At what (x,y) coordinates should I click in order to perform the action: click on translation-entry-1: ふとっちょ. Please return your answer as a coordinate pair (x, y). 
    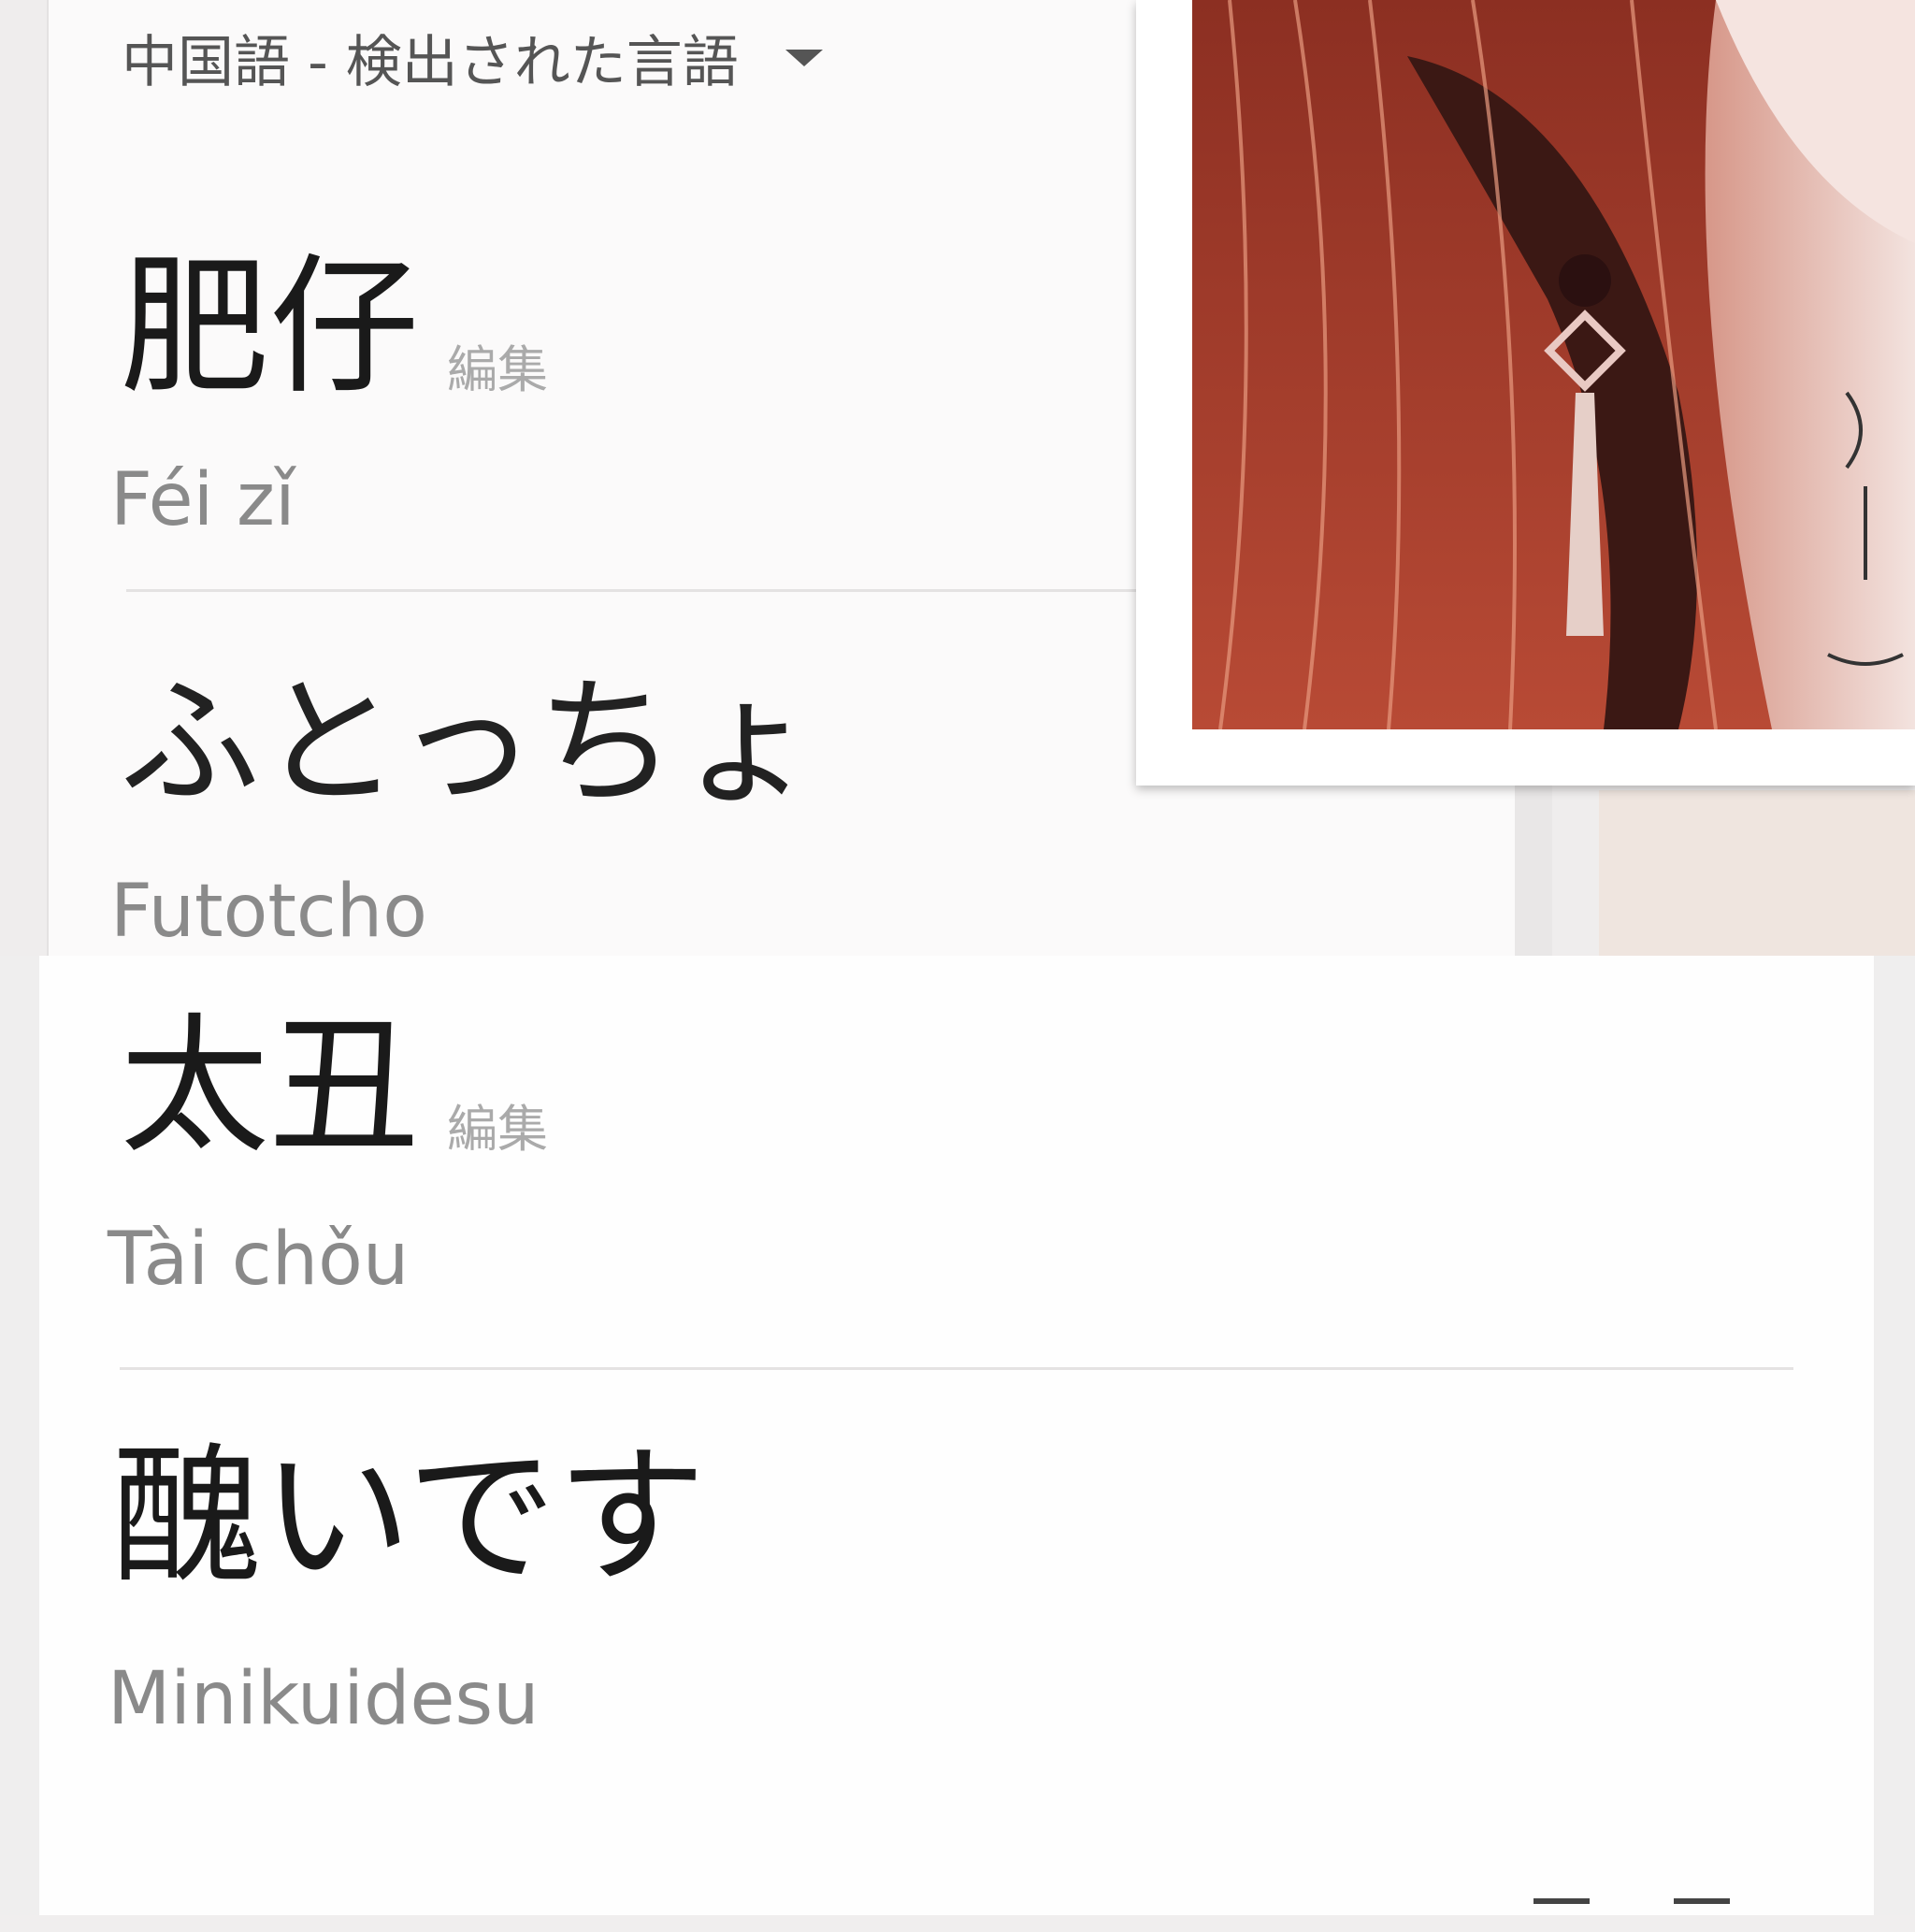
    Looking at the image, I should click on (468, 743).